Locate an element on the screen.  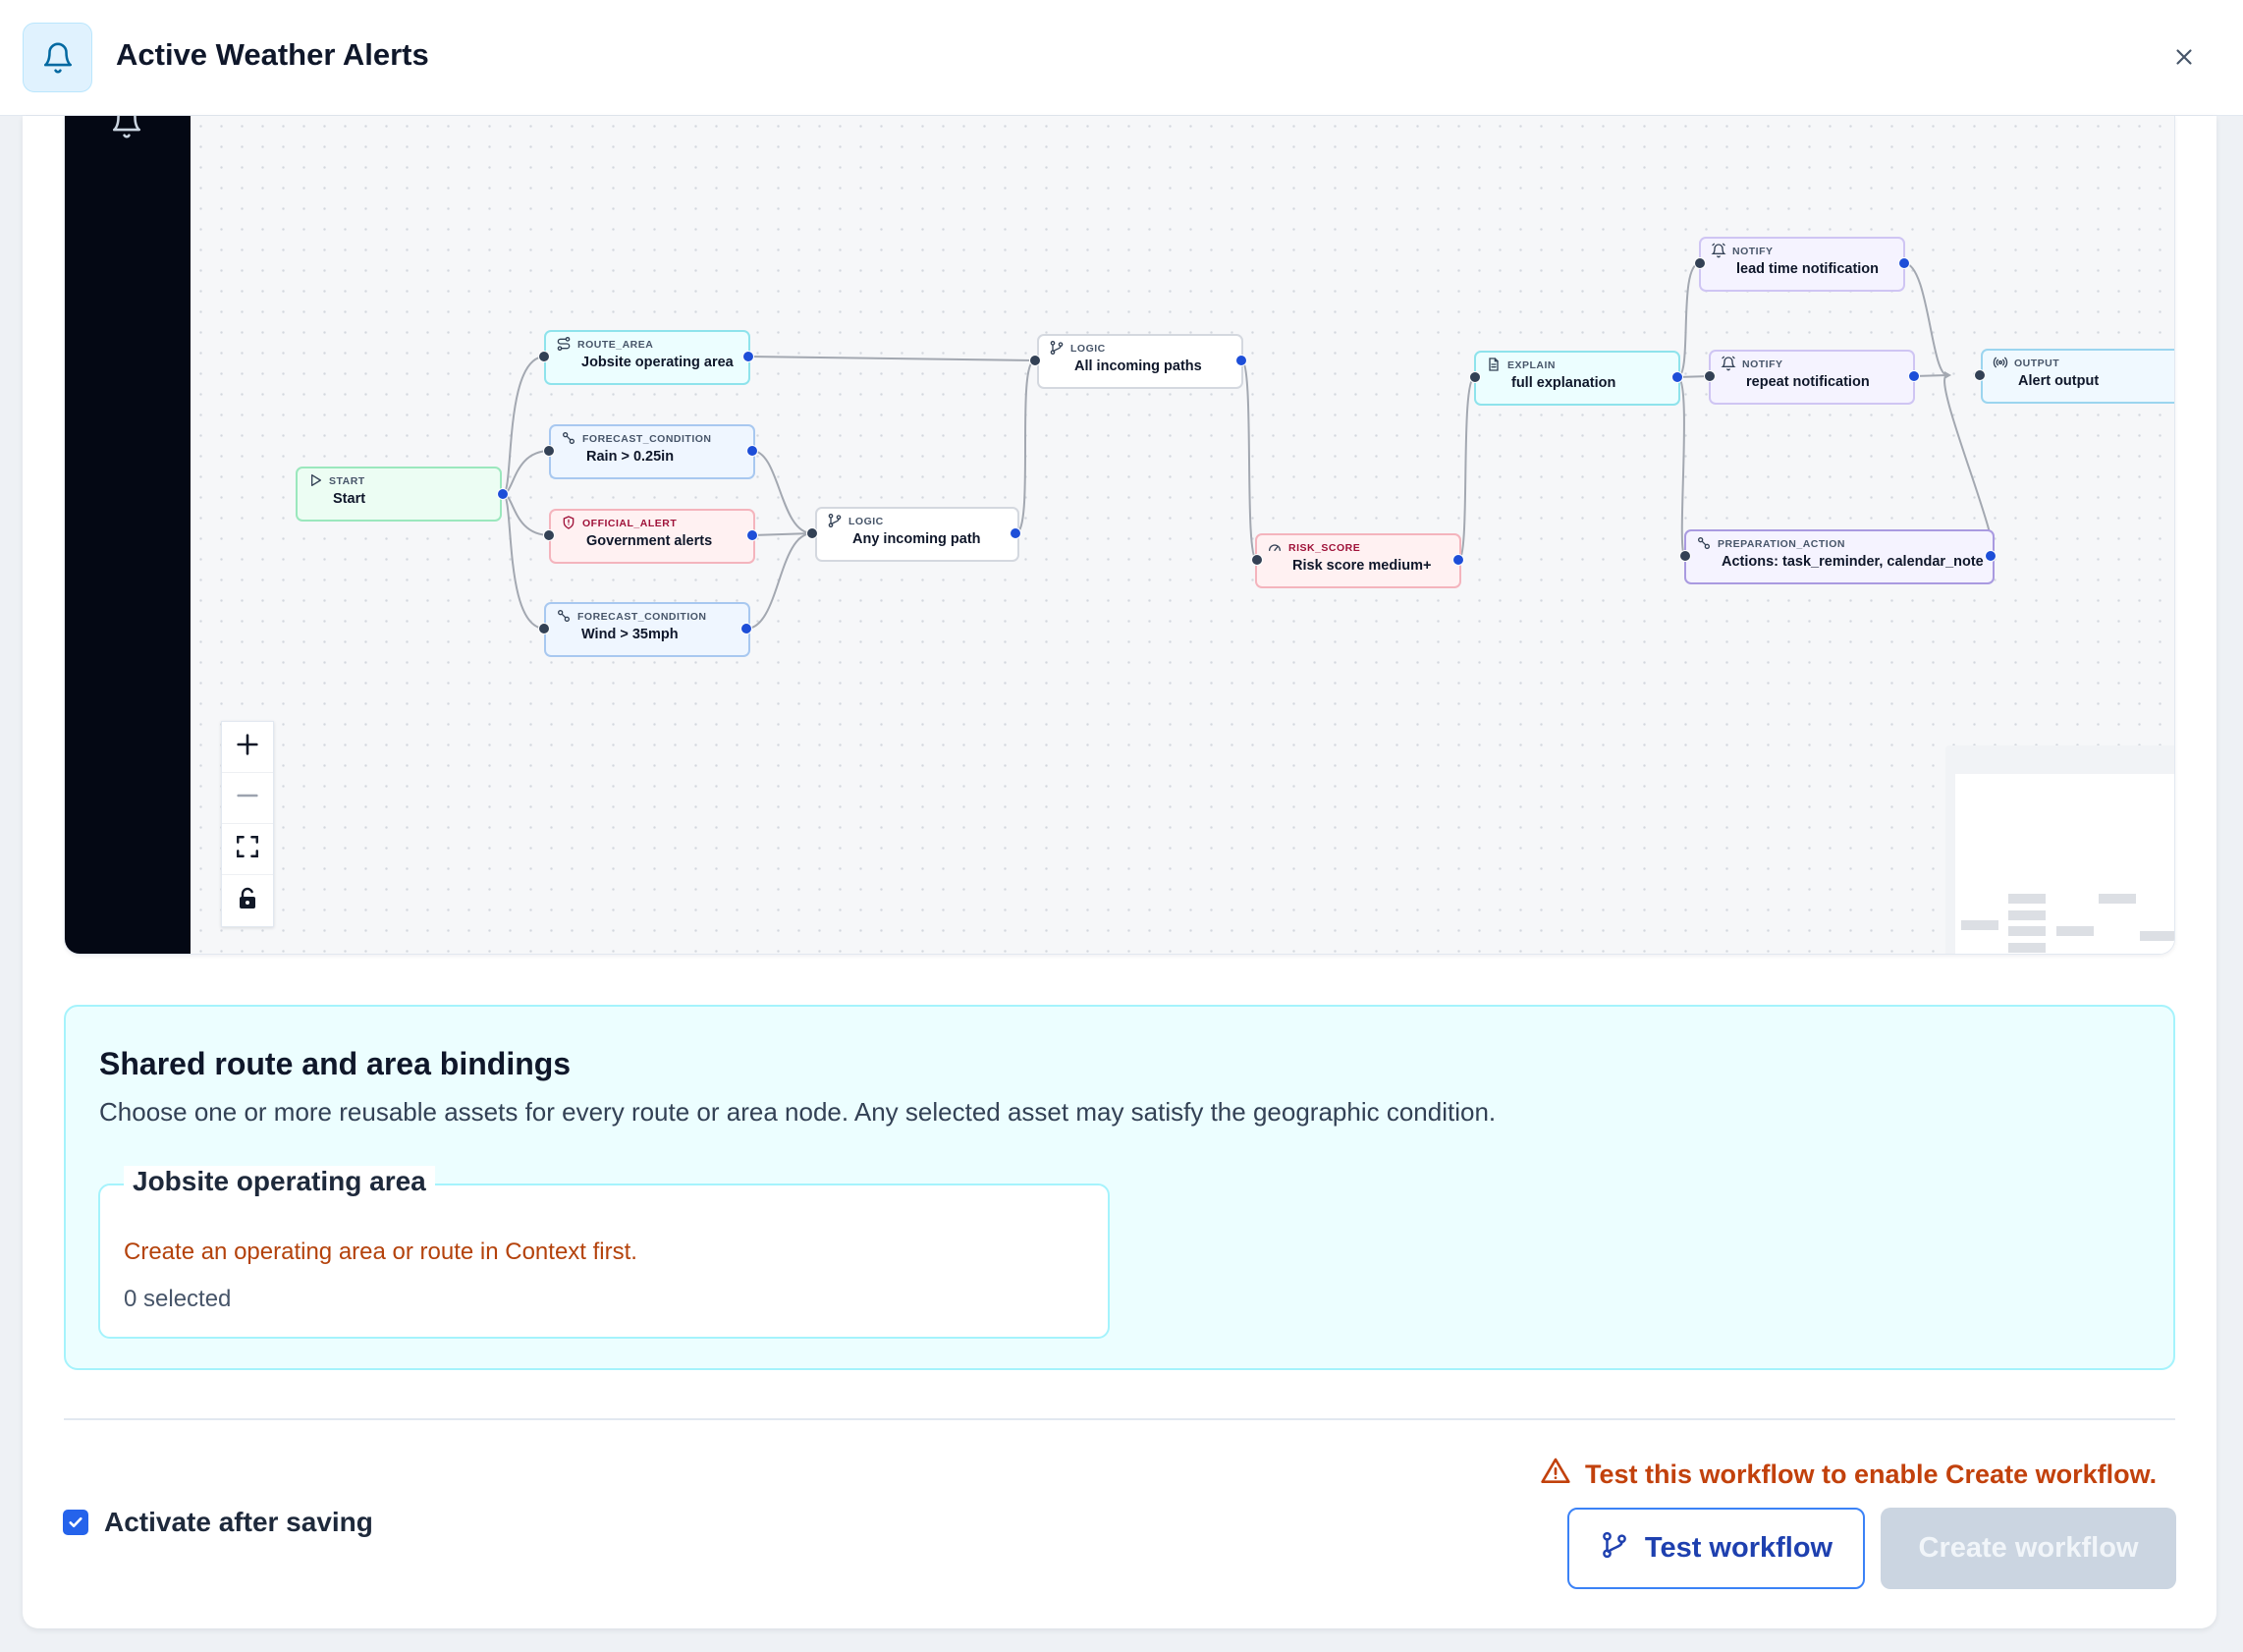
node-notify-lead: NOTIFY lead time notification is located at coordinates (1802, 264).